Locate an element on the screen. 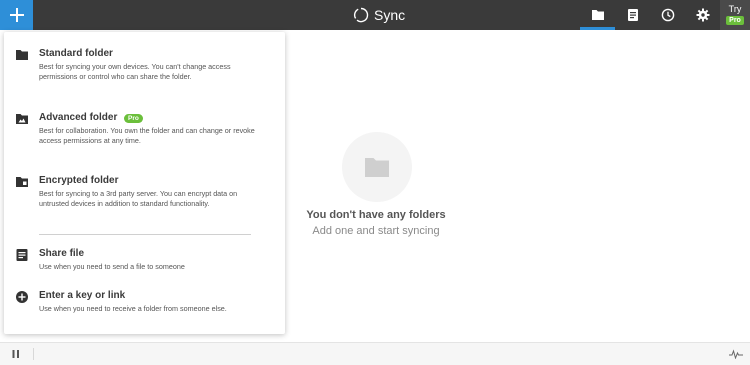 This screenshot has width=750, height=365. clock-icon is located at coordinates (667, 15).